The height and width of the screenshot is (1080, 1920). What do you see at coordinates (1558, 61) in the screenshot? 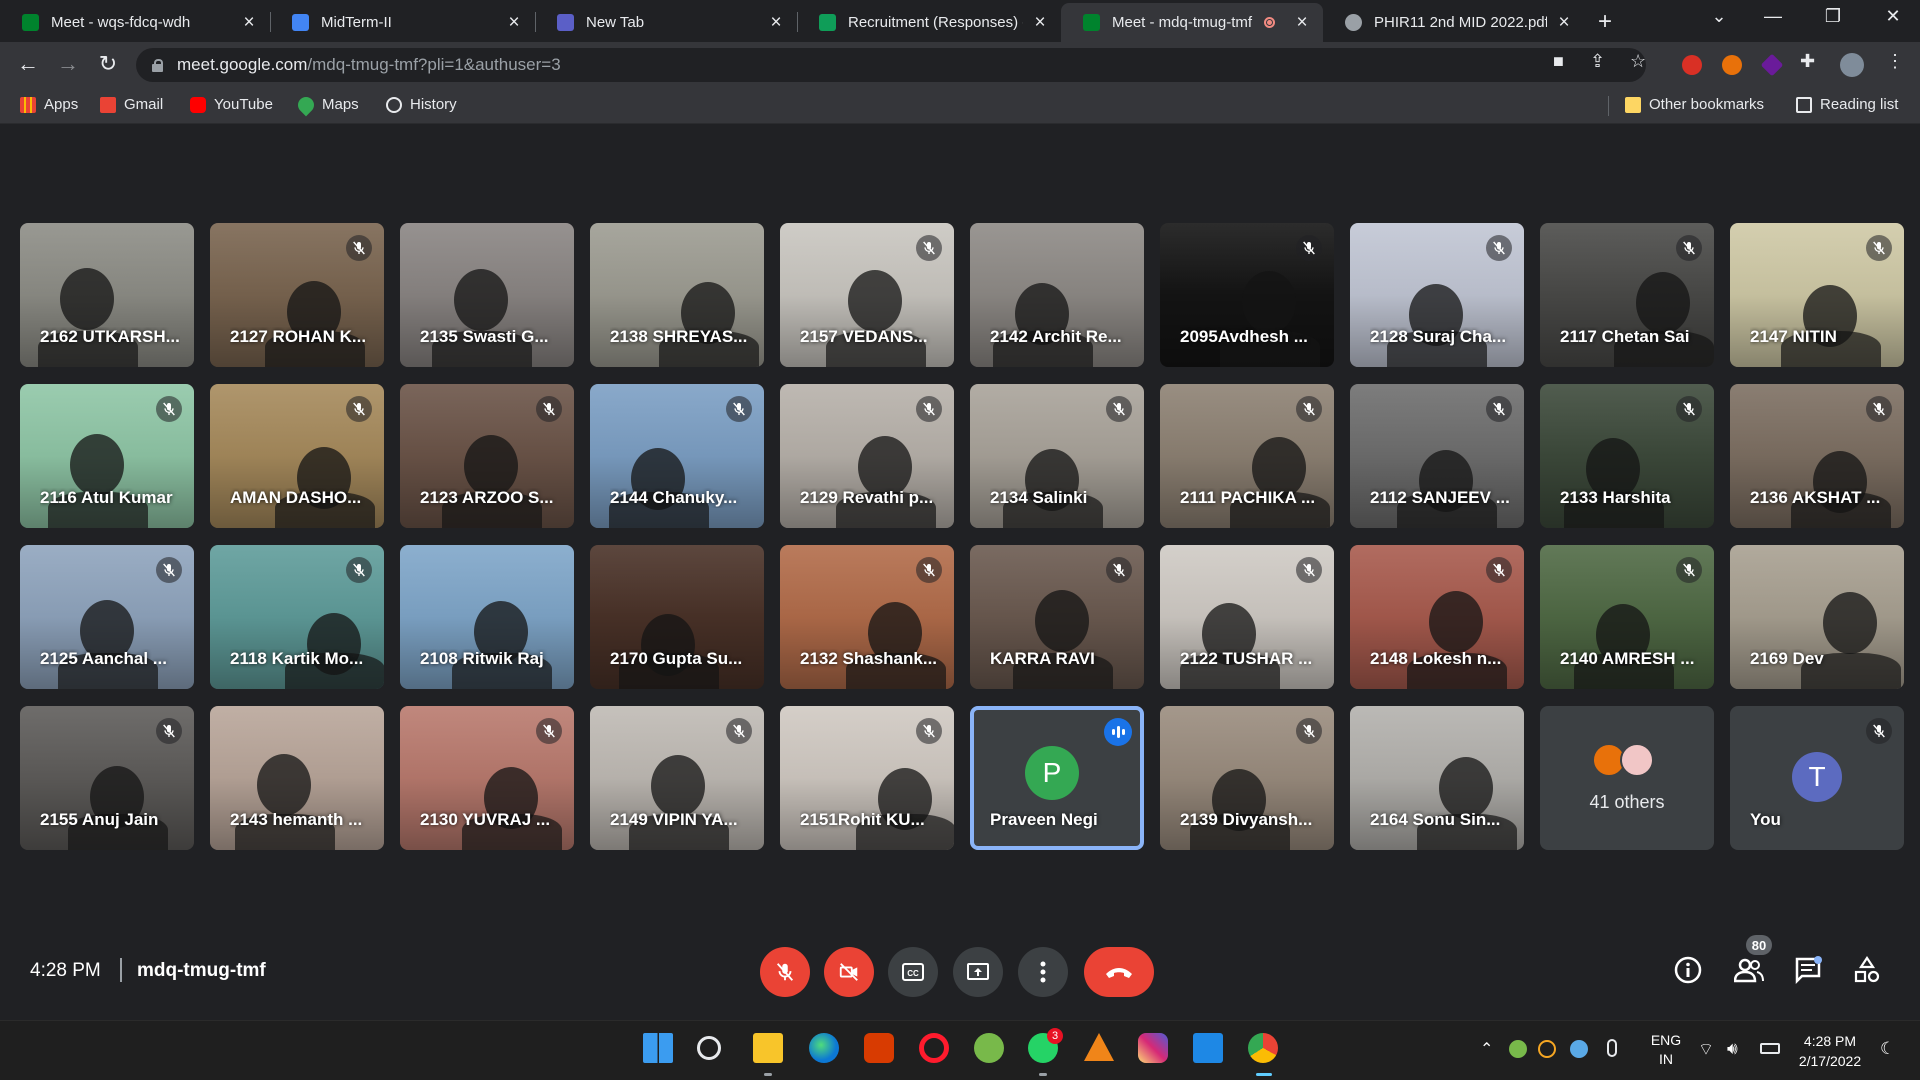
I see `camera-in-use-icon: ■` at bounding box center [1558, 61].